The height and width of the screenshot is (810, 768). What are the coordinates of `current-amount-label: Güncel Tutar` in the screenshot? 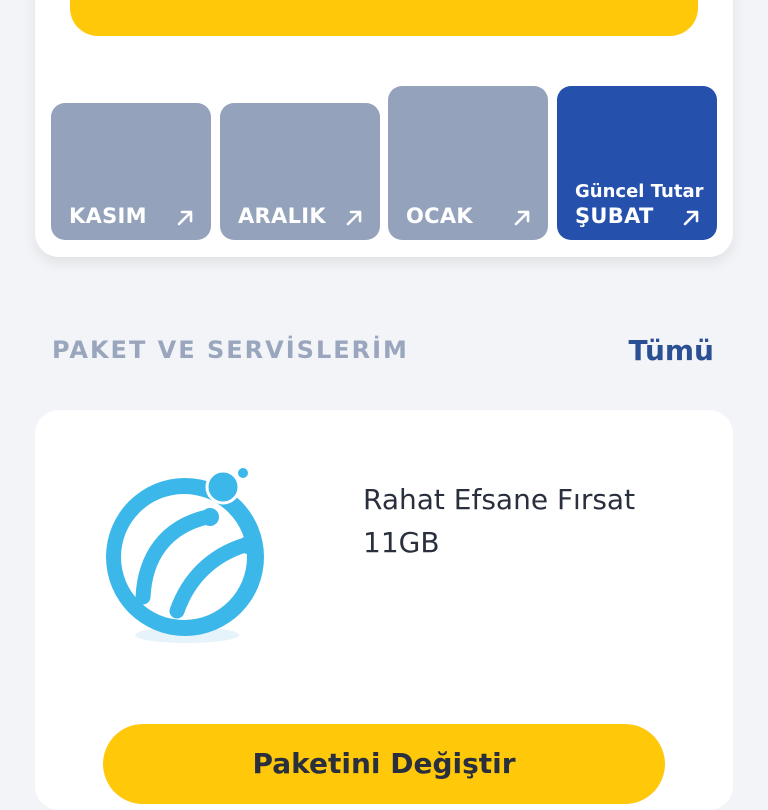 It's located at (639, 191).